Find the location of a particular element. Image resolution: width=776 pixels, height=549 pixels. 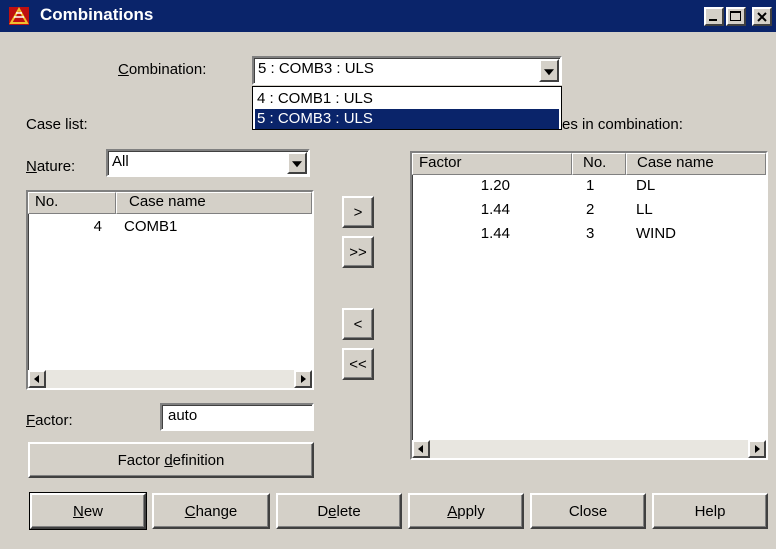

close-icon is located at coordinates (762, 17).